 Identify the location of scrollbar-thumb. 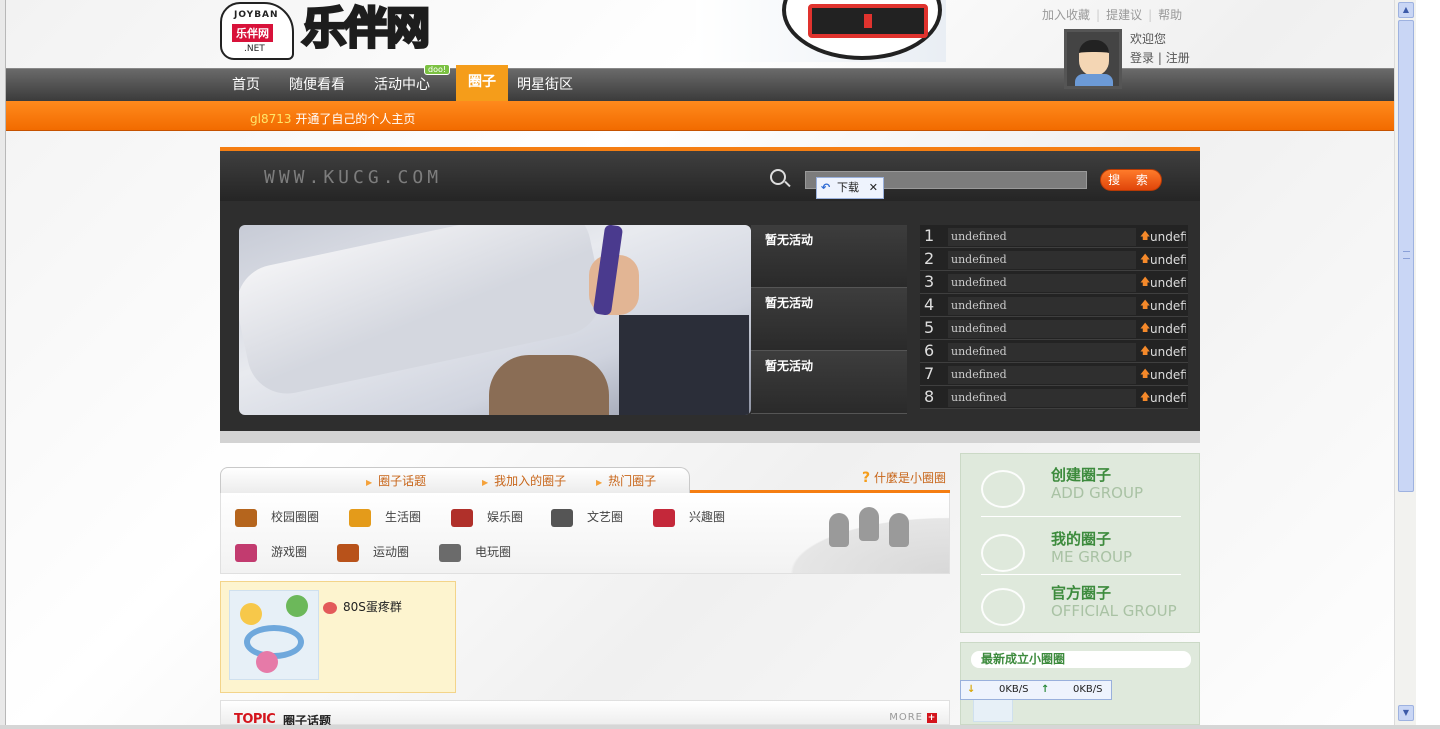
(1406, 256).